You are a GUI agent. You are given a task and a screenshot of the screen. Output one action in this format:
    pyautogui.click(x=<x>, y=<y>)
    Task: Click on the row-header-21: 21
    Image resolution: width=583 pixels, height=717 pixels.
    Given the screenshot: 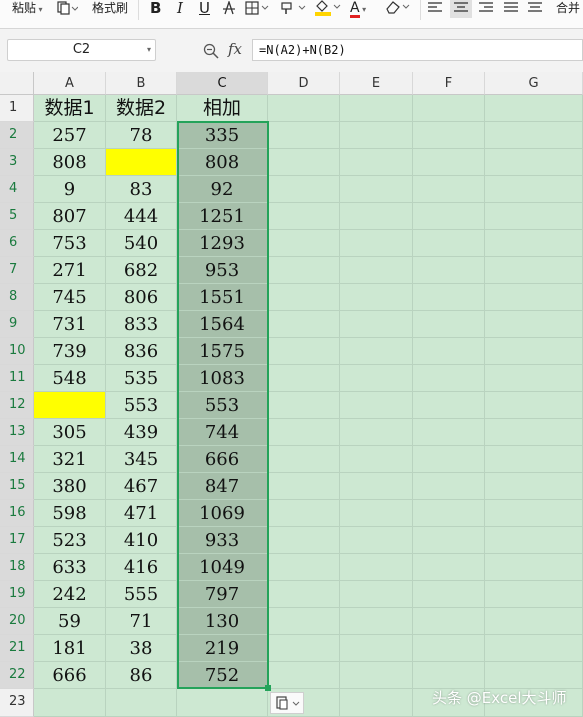 What is the action you would take?
    pyautogui.click(x=17, y=648)
    